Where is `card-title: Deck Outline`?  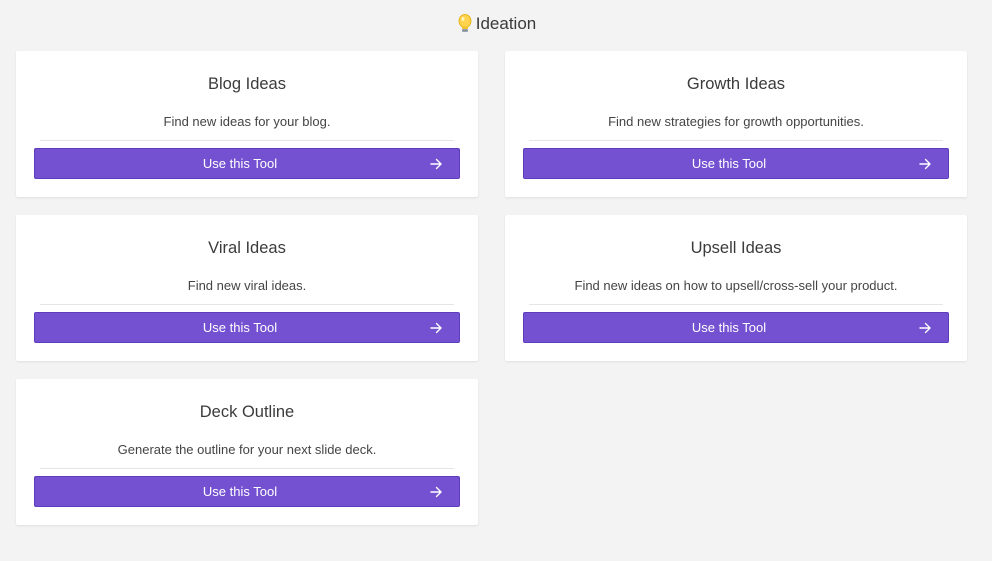 card-title: Deck Outline is located at coordinates (247, 412).